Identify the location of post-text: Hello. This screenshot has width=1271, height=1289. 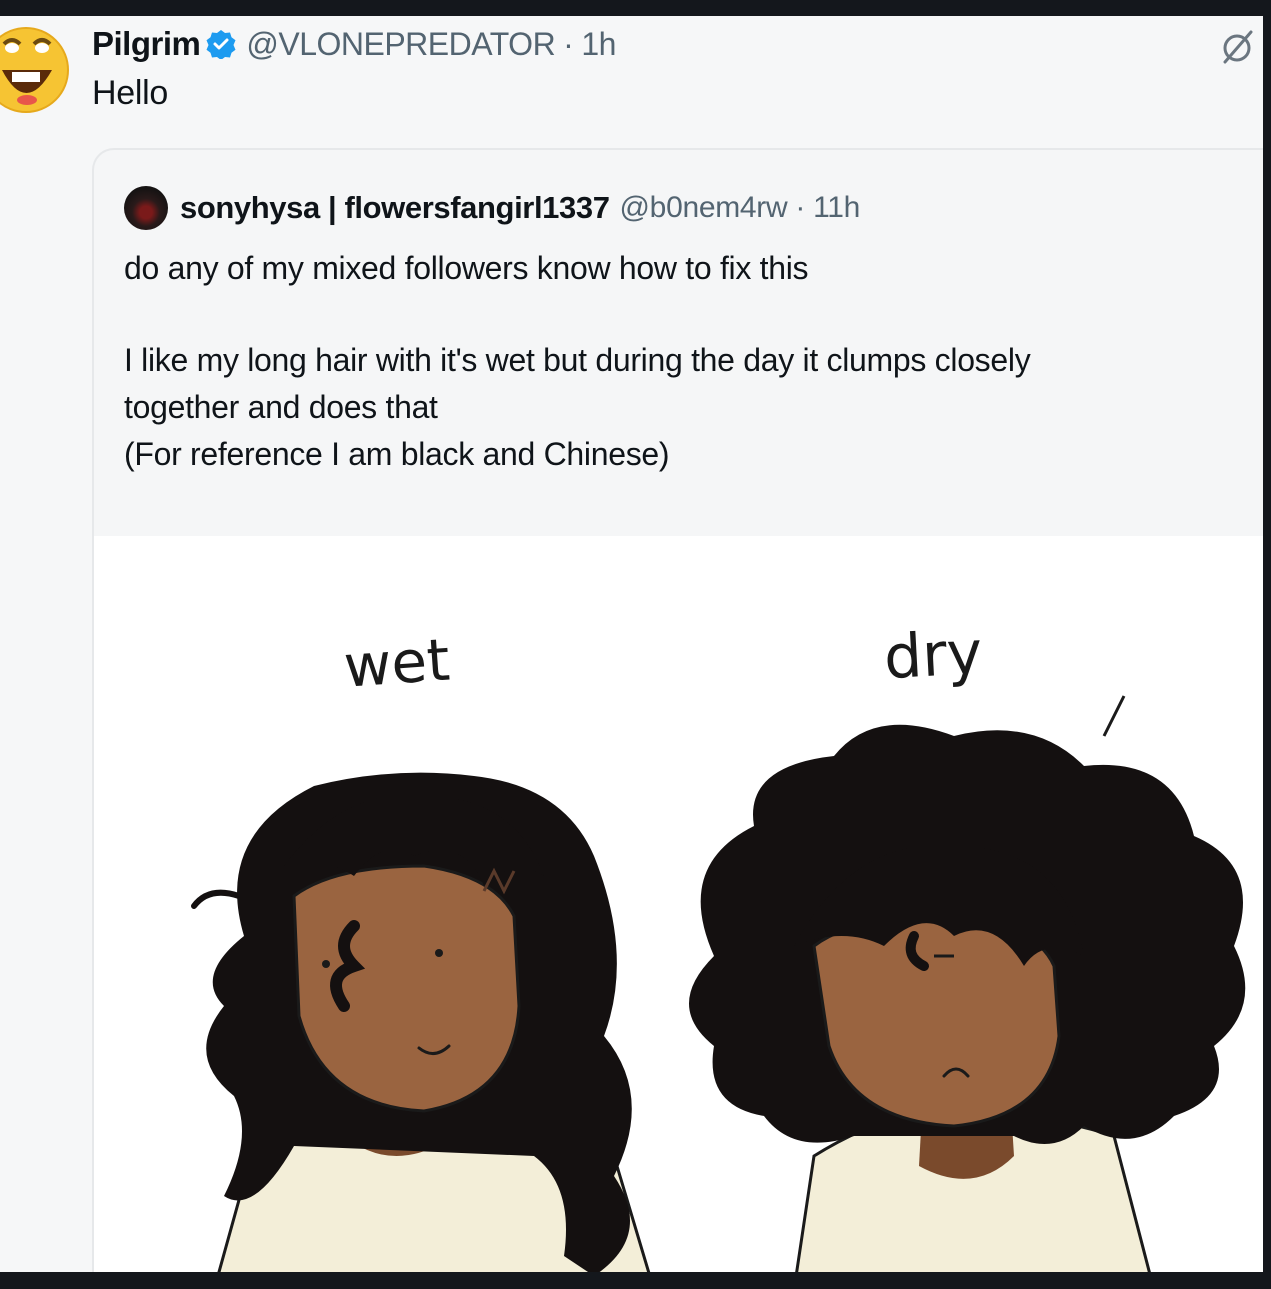
(130, 93).